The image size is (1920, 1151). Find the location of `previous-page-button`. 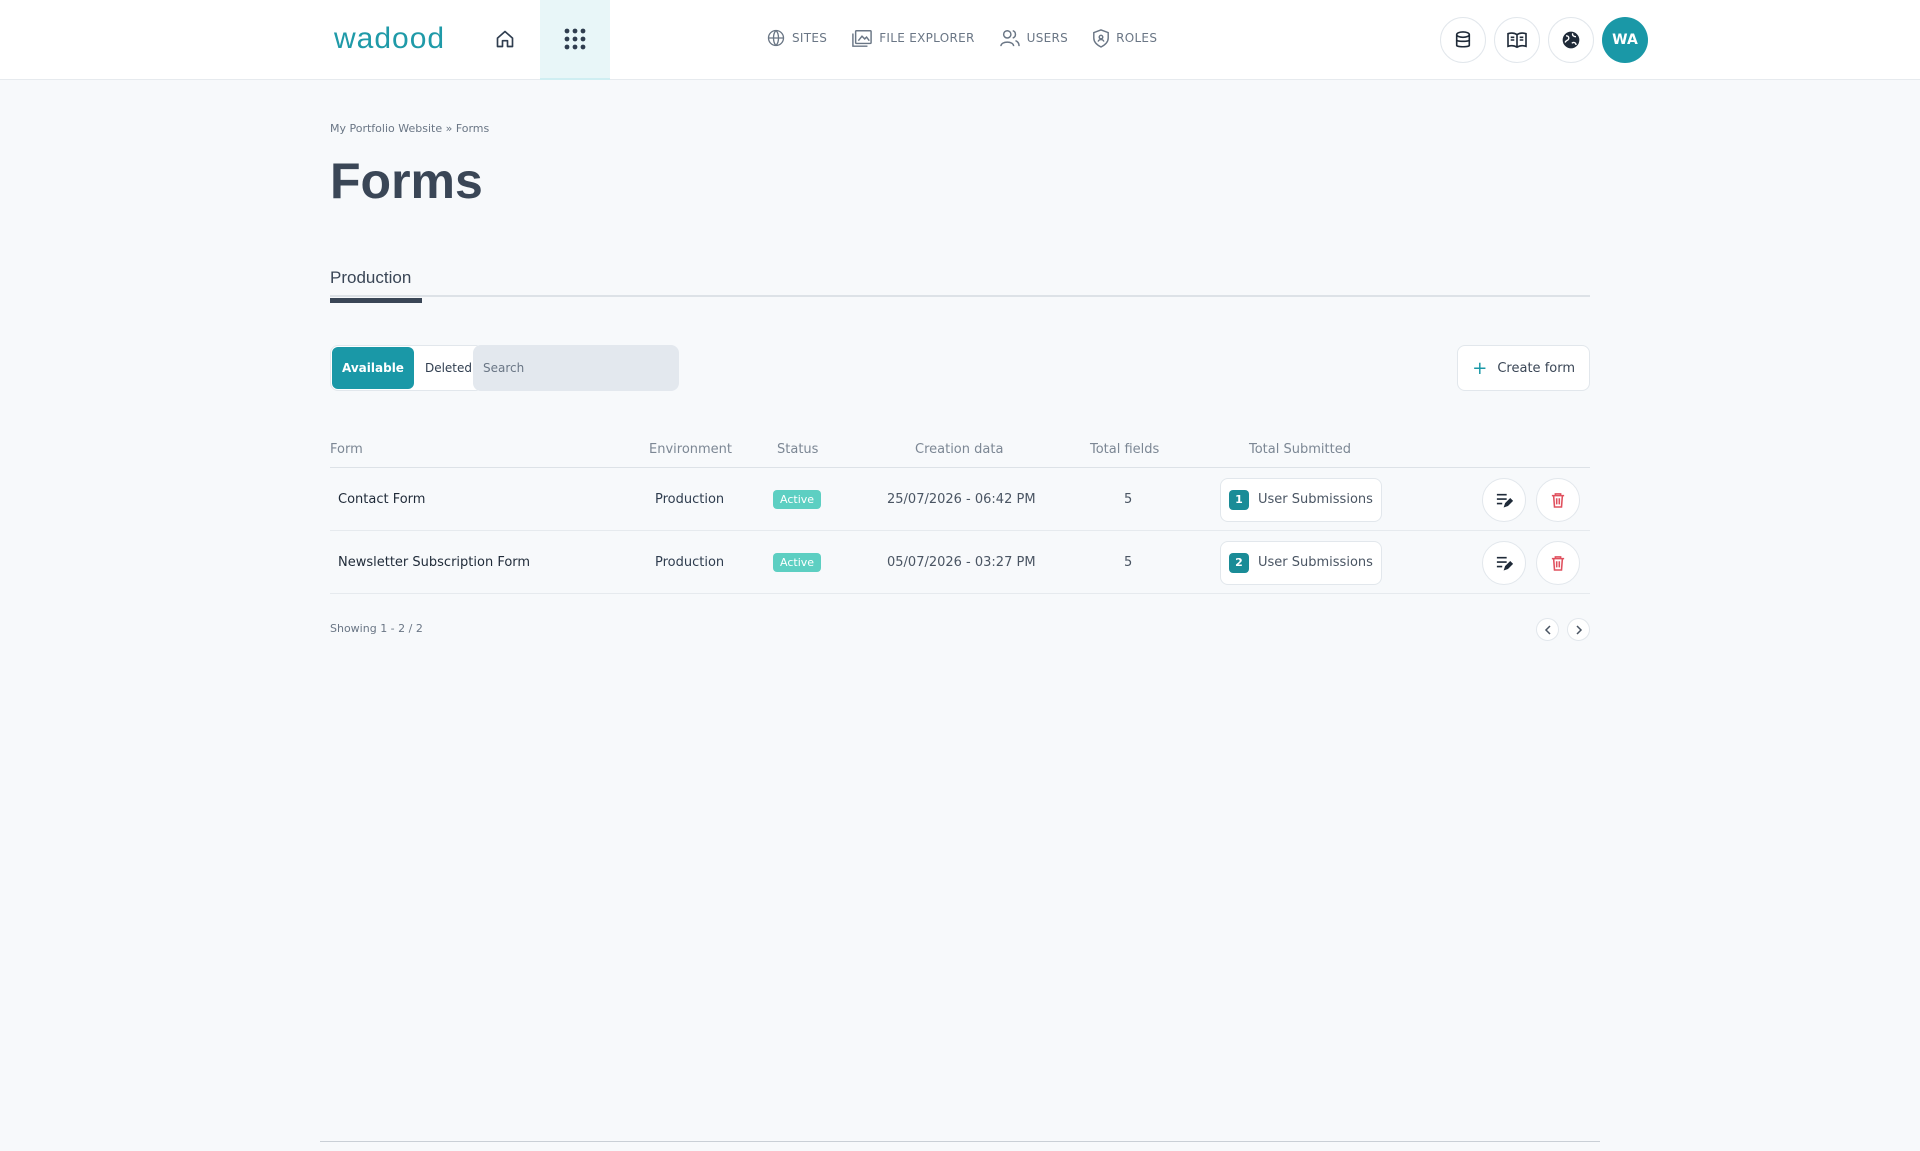

previous-page-button is located at coordinates (1547, 629).